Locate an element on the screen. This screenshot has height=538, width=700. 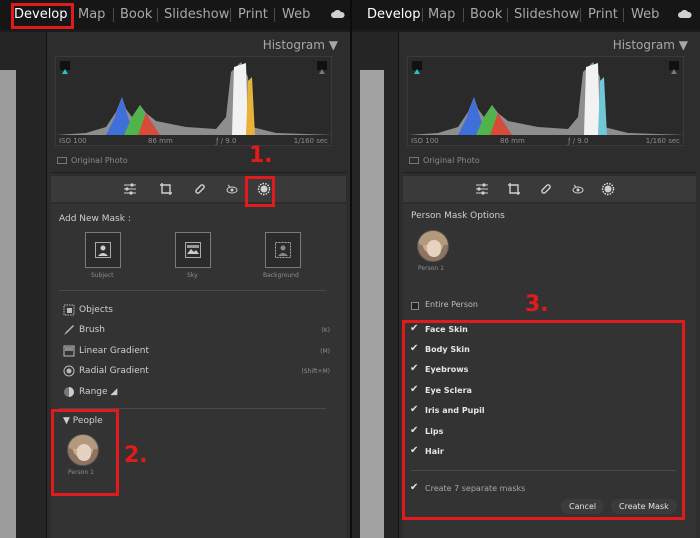
annotation-box-develop is located at coordinates (42, 16).